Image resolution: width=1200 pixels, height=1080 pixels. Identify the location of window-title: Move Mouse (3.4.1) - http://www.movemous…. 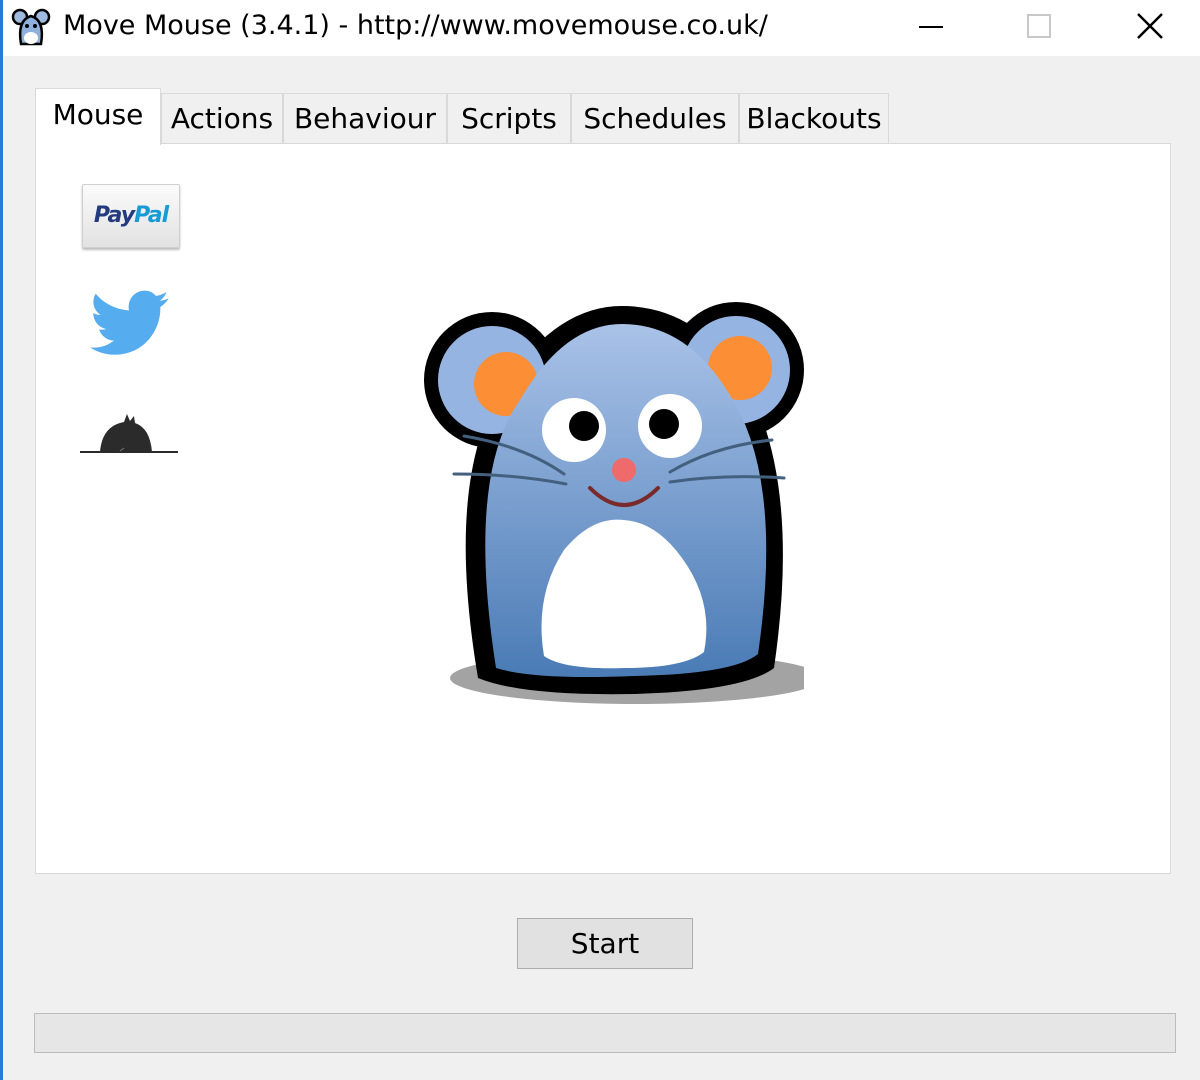
(415, 25).